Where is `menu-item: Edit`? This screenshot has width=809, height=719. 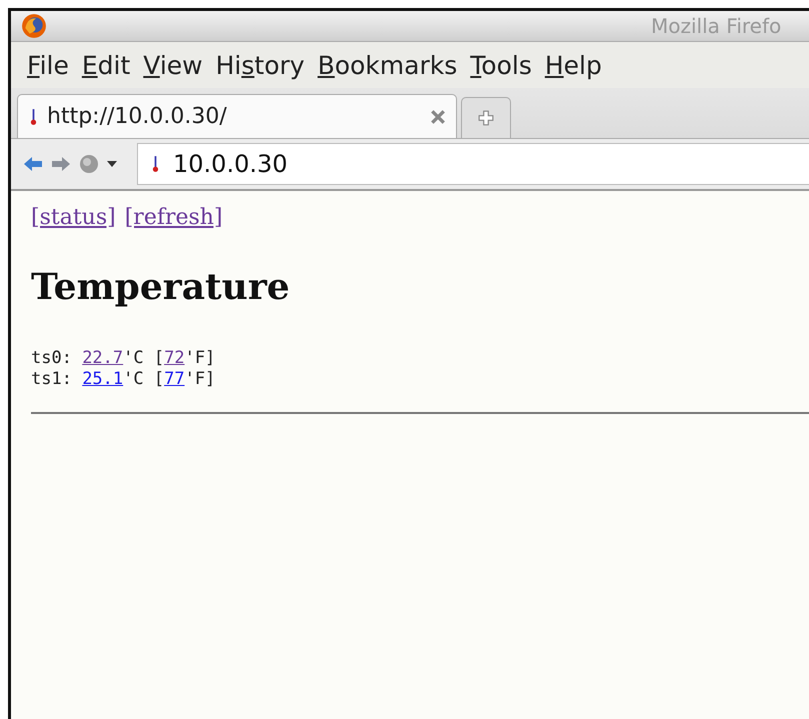
menu-item: Edit is located at coordinates (106, 65).